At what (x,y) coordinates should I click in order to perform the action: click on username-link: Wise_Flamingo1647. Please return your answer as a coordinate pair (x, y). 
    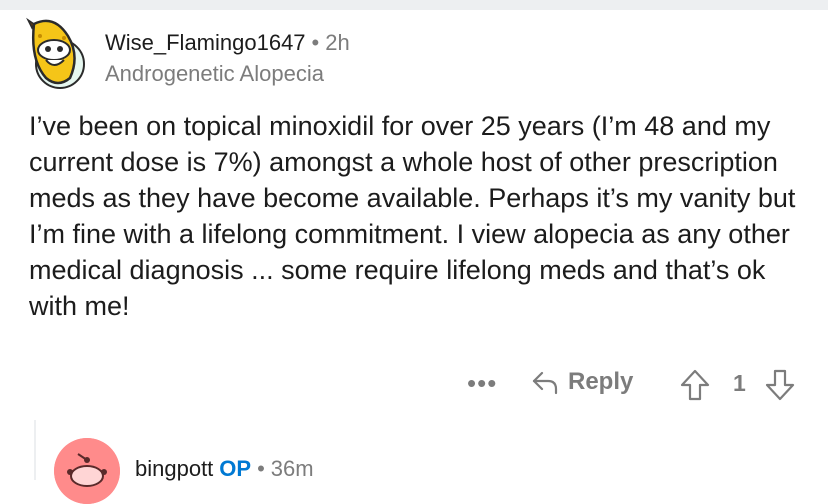
    Looking at the image, I should click on (205, 42).